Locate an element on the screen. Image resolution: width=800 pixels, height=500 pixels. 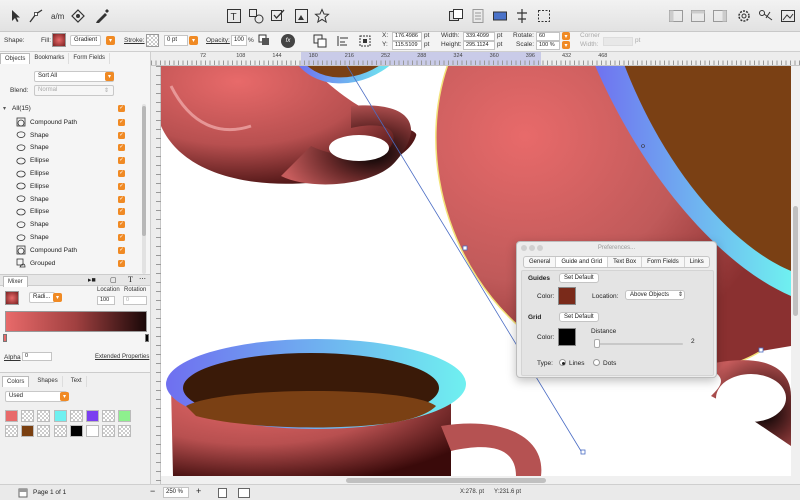
y-field: 115.5109 is located at coordinates (407, 45).